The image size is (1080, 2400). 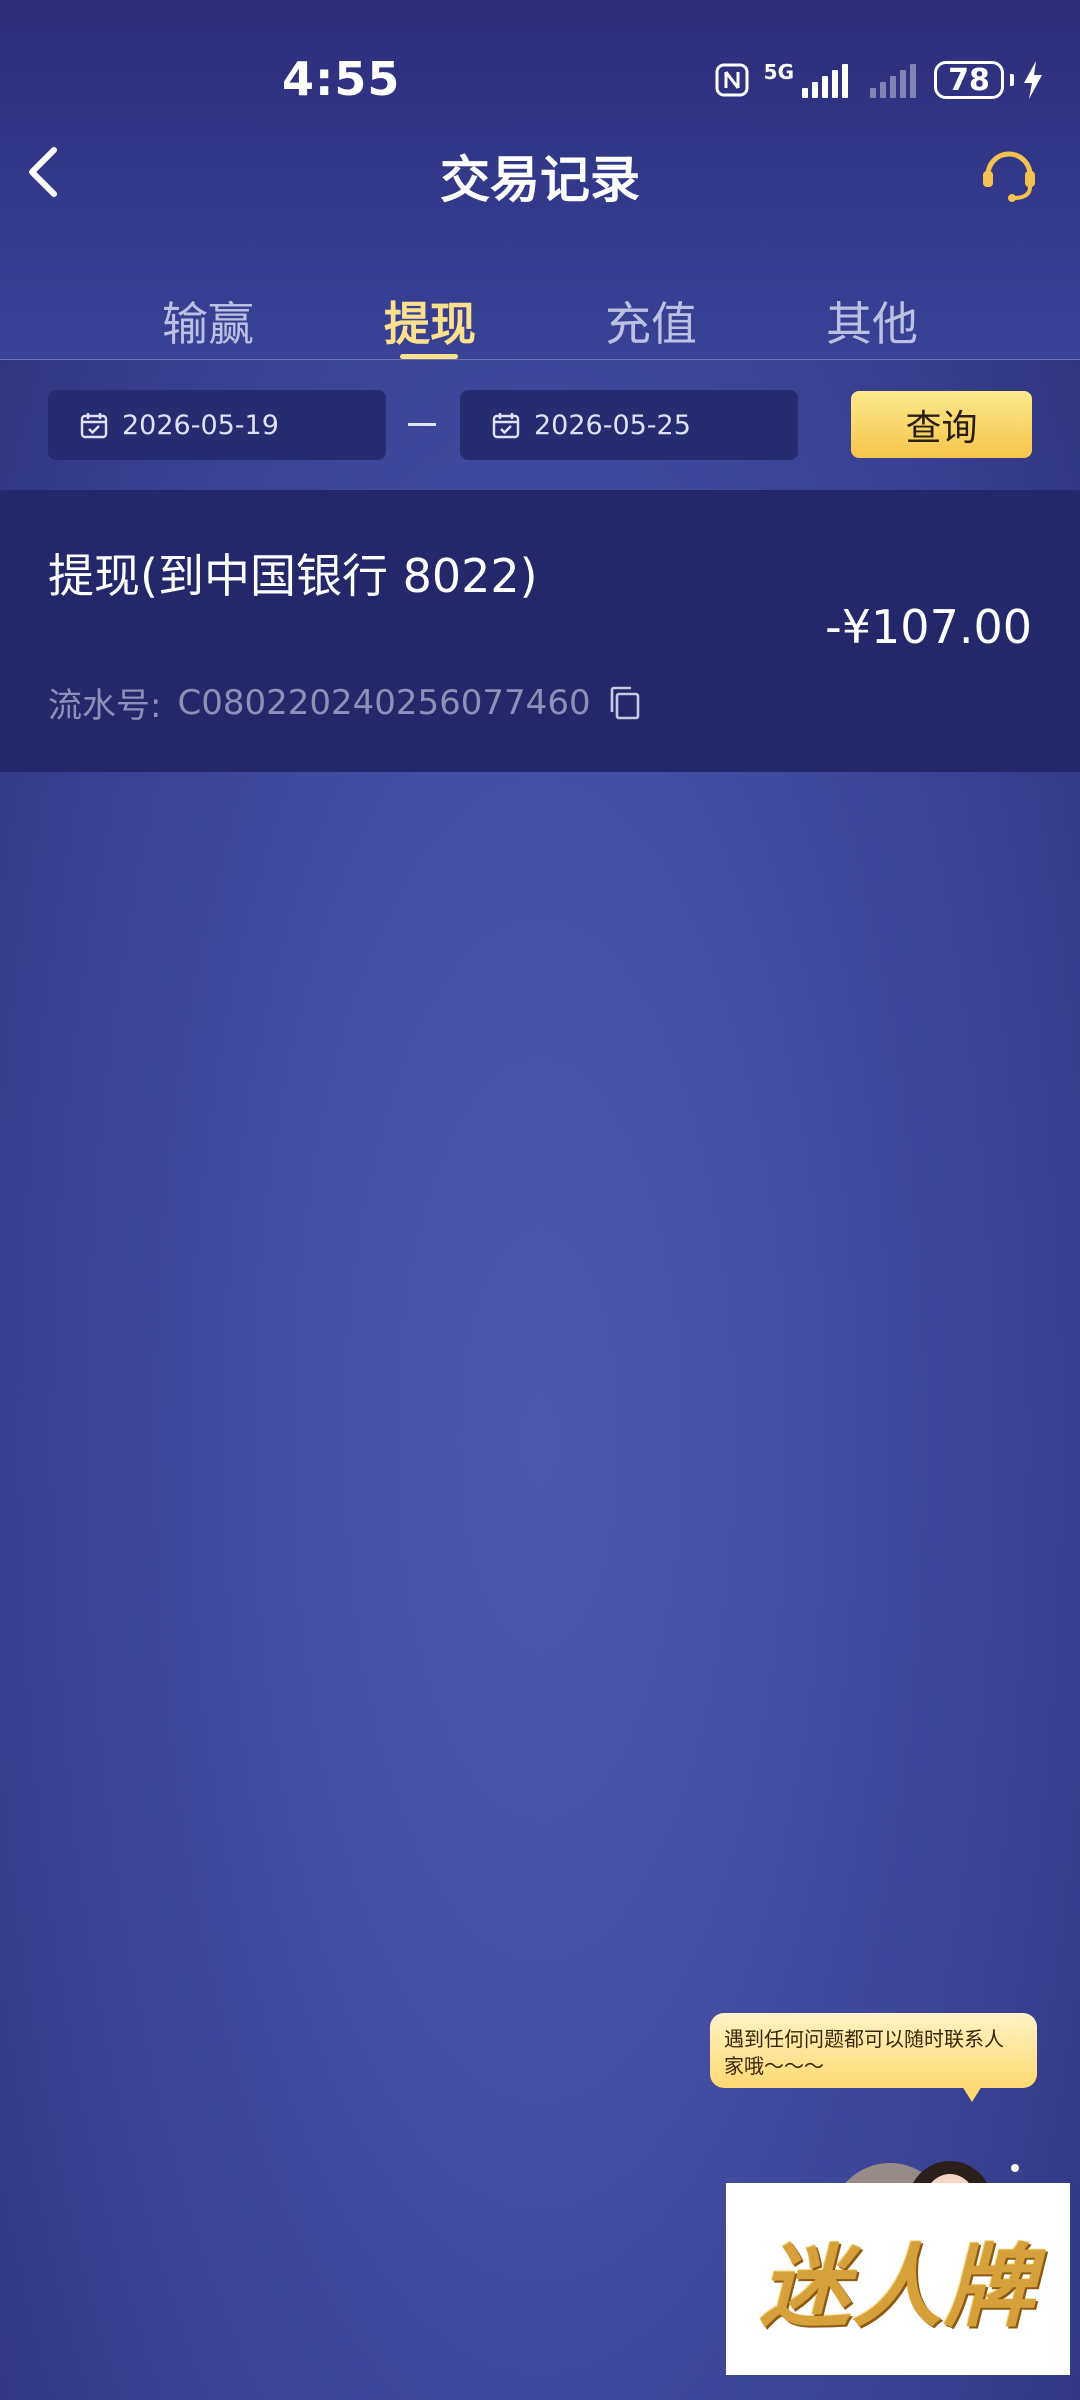 What do you see at coordinates (208, 321) in the screenshot?
I see `tab-win-loss: 输赢` at bounding box center [208, 321].